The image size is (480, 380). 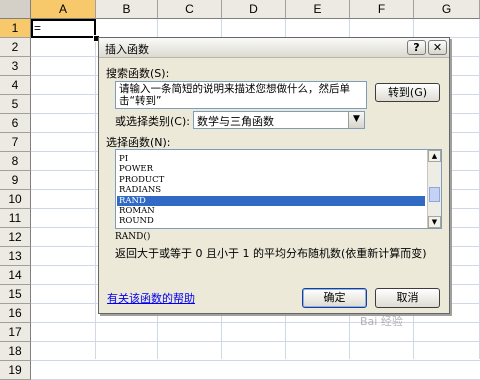 I want to click on search-label: 搜索函数(S):, so click(x=138, y=73).